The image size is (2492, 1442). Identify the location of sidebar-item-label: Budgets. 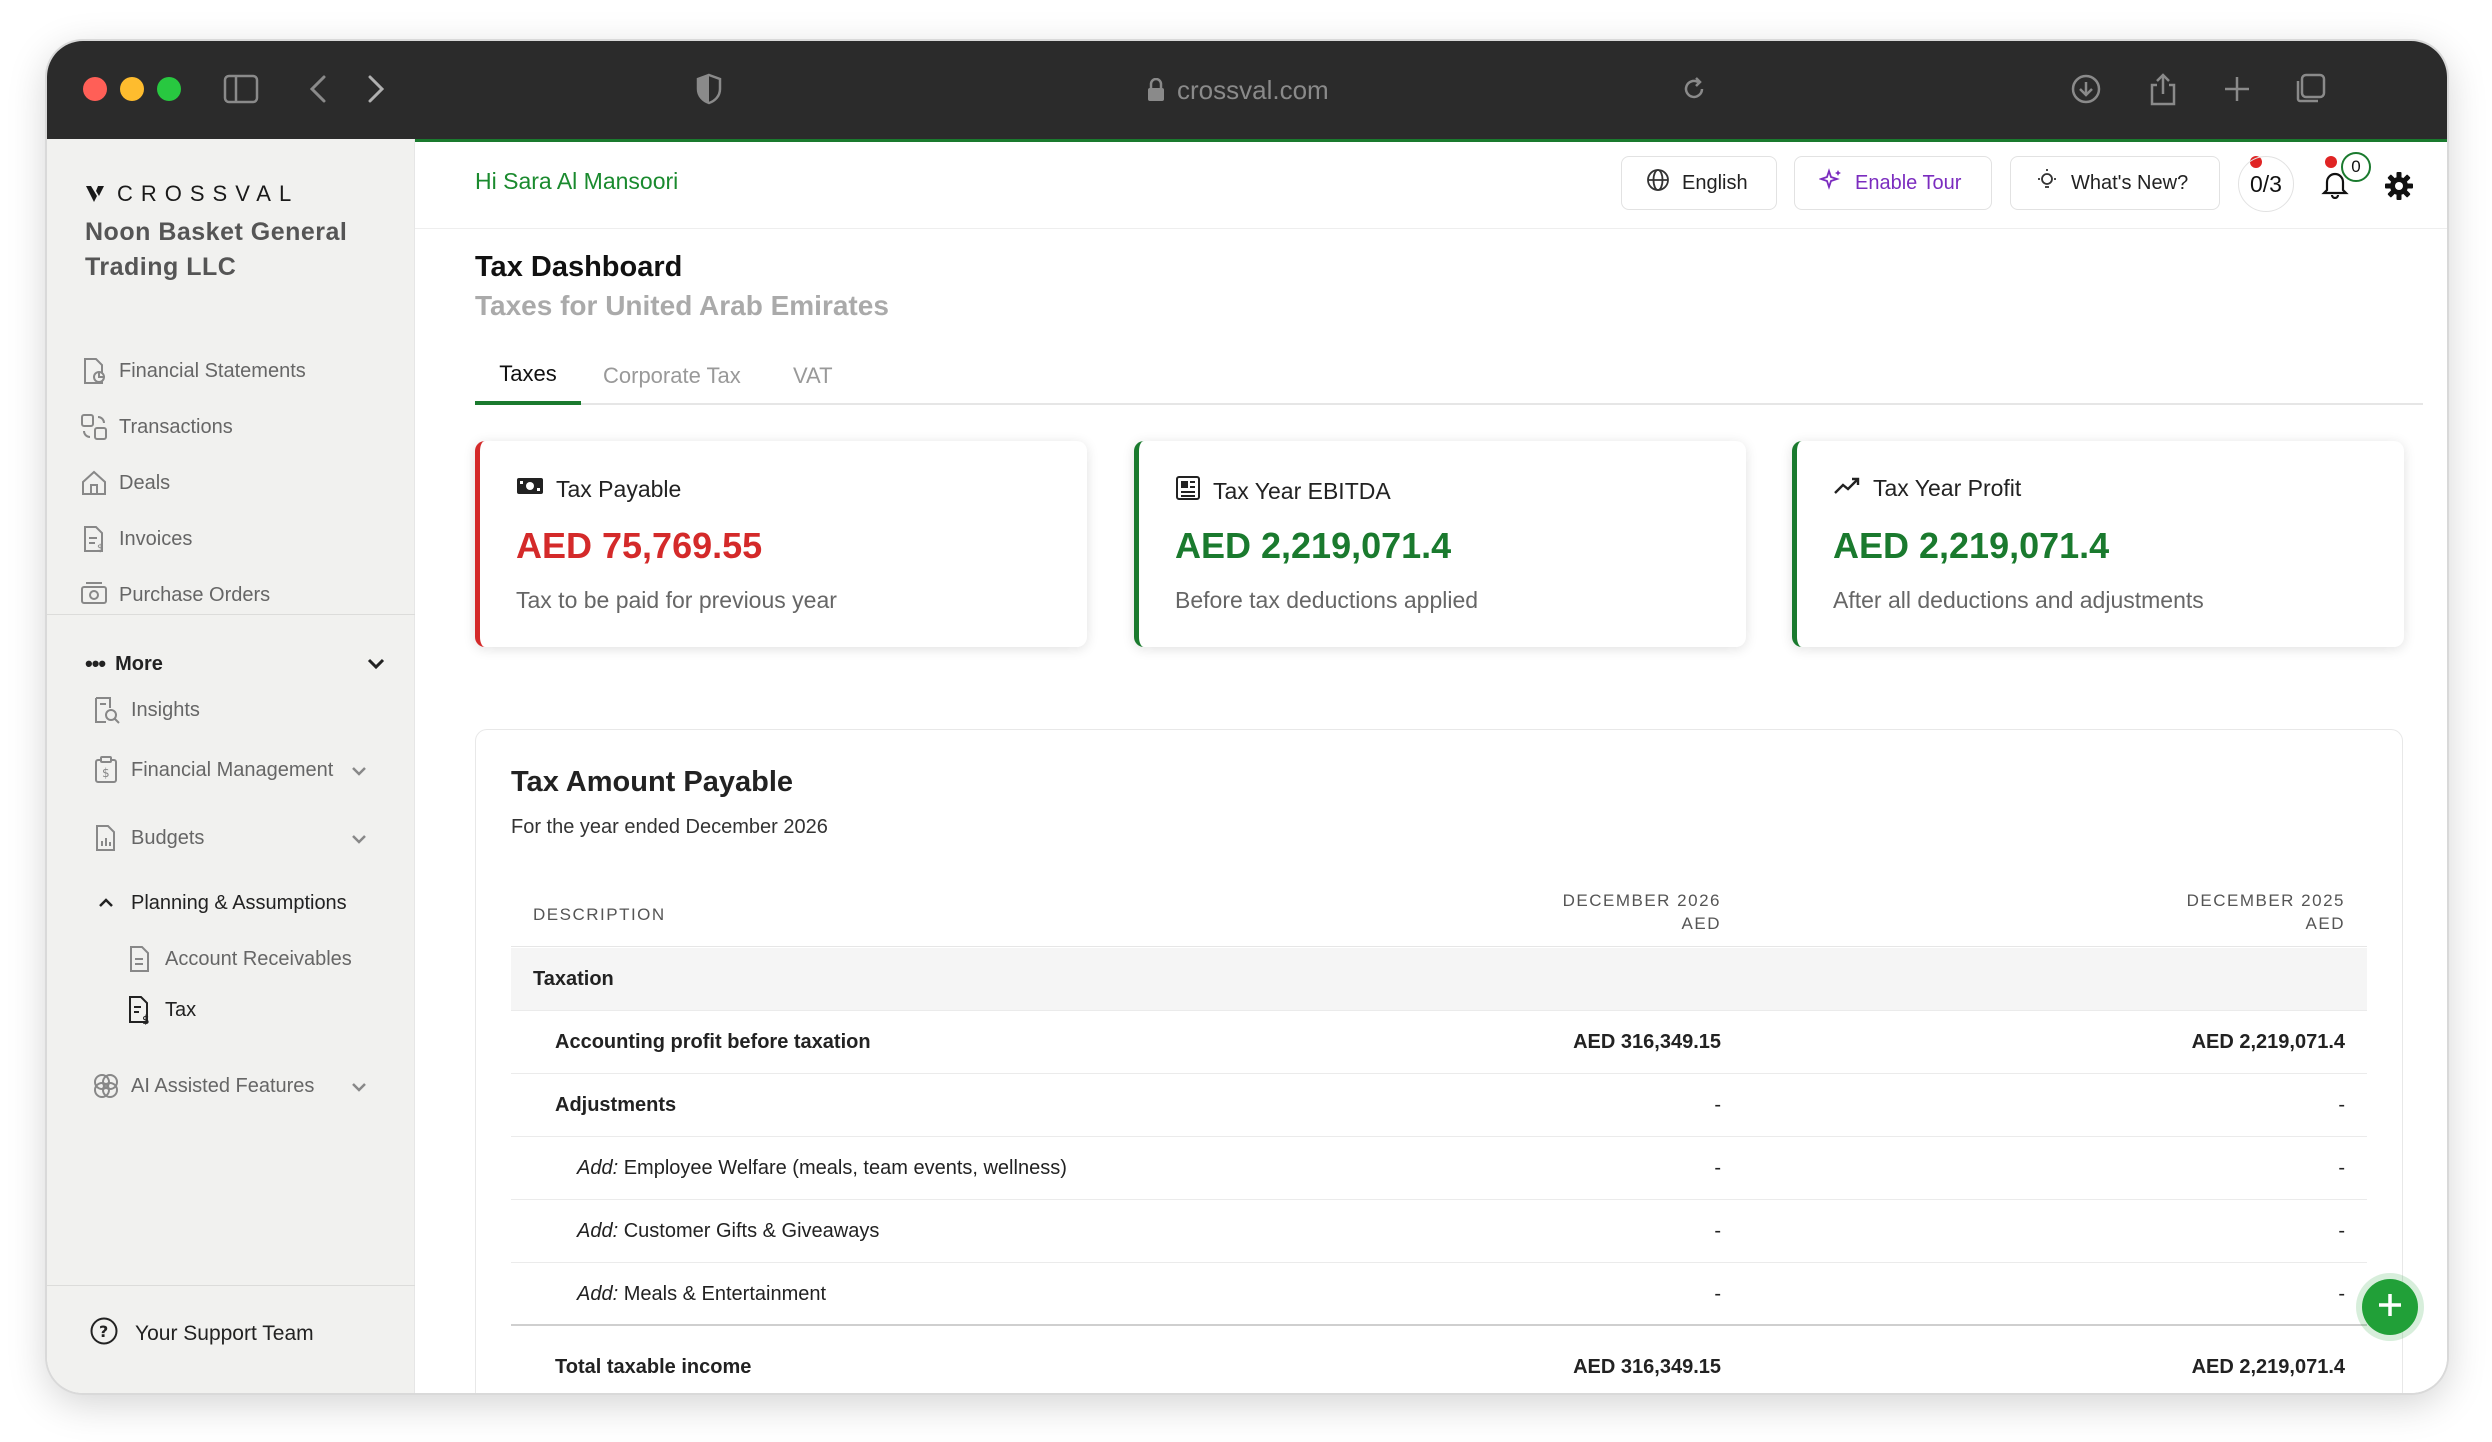
(168, 837).